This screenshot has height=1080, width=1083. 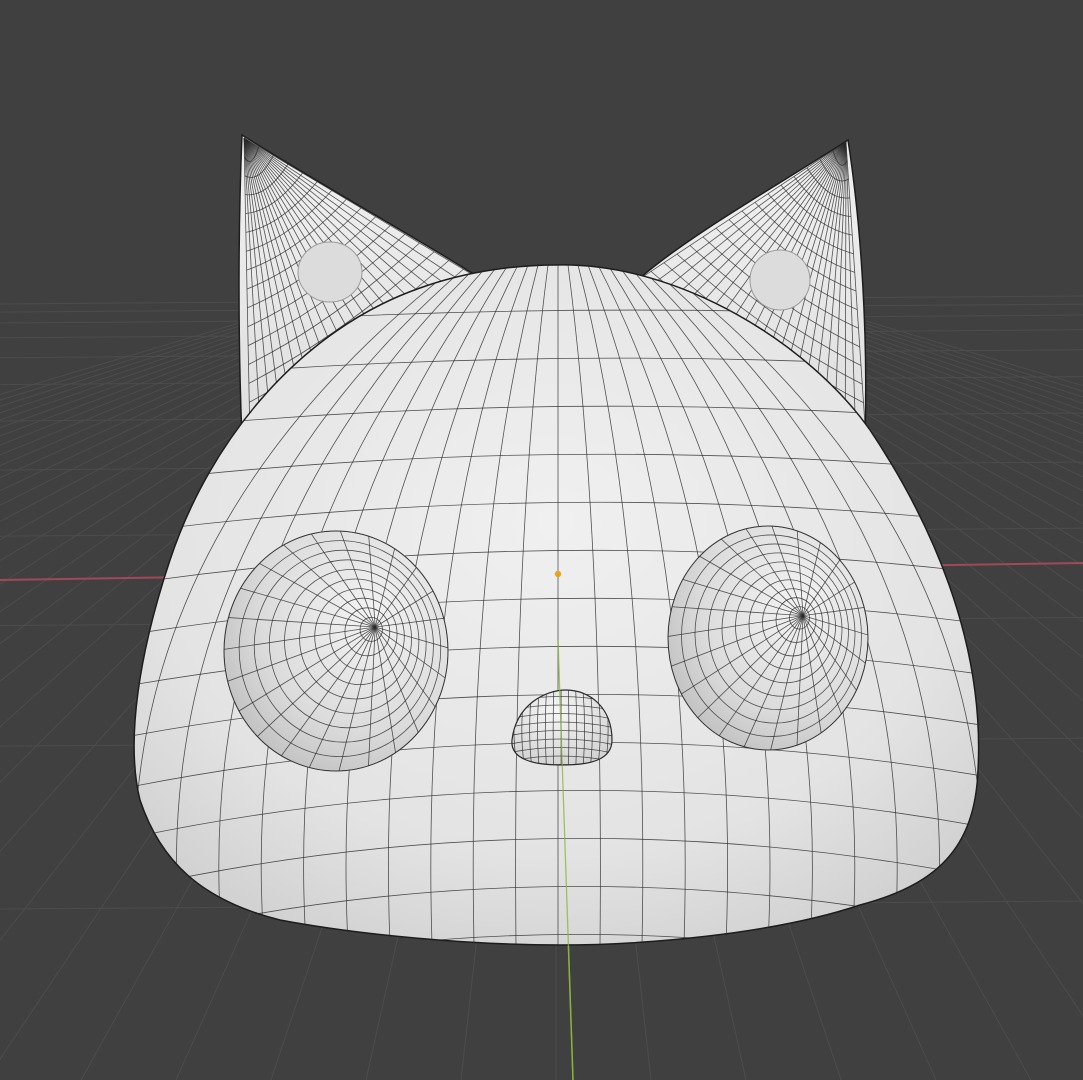 I want to click on right-ear-hole, so click(x=780, y=280).